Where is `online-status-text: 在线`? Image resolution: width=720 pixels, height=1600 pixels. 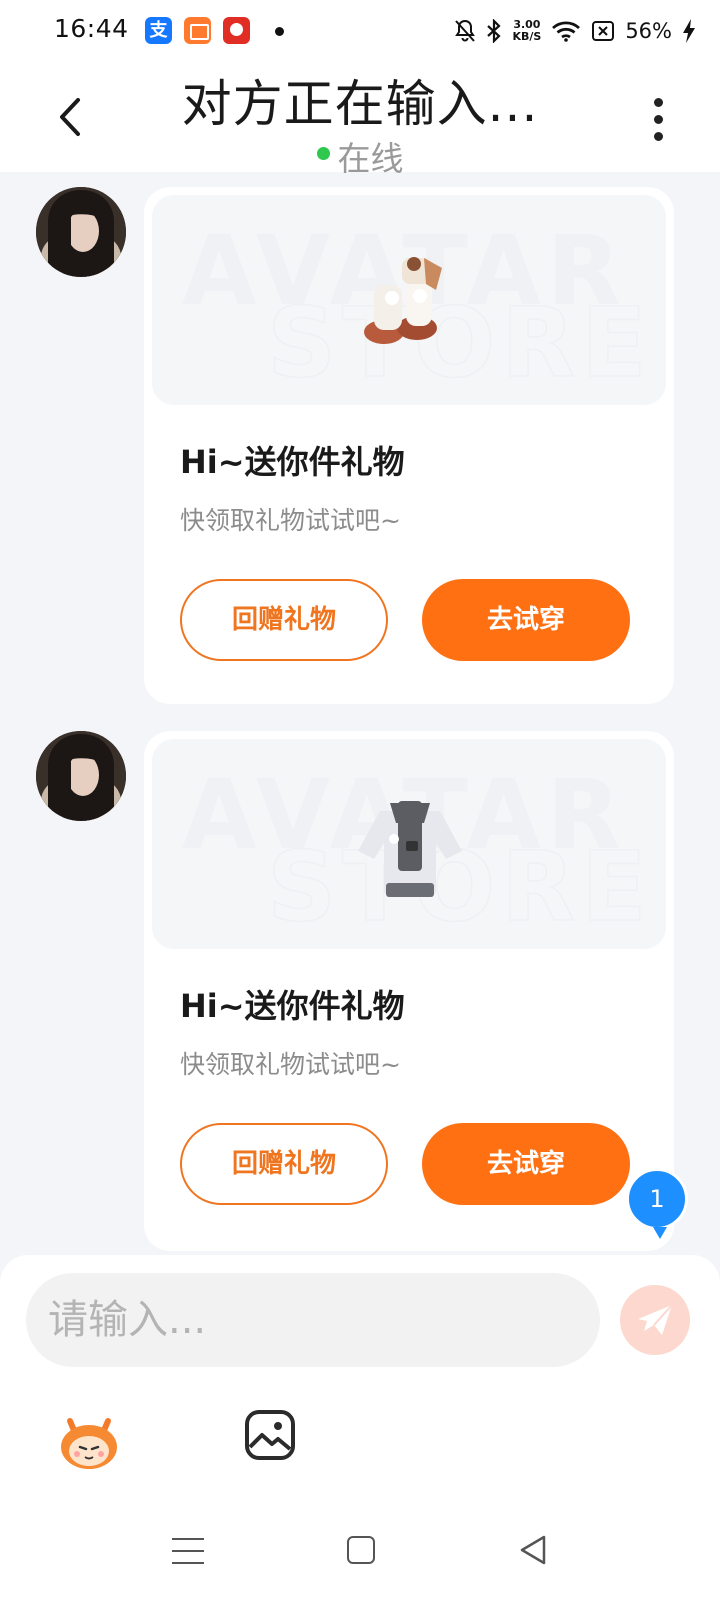 online-status-text: 在线 is located at coordinates (370, 158).